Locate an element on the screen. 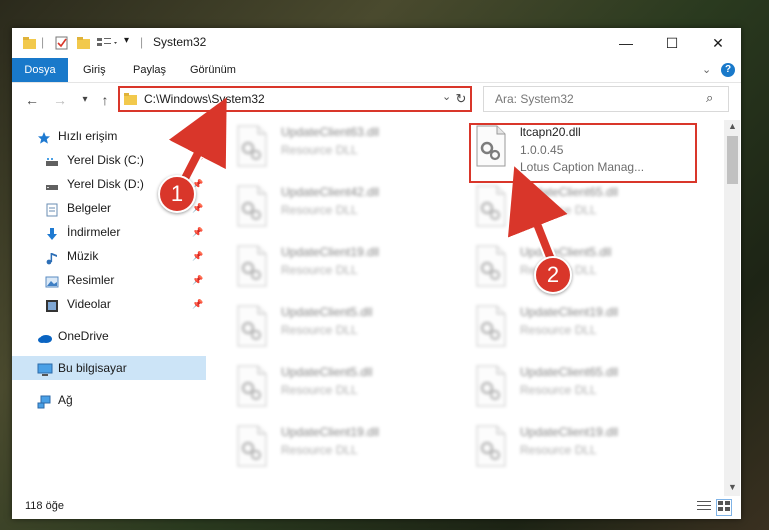 The height and width of the screenshot is (530, 769). sidebar-item-label: Belgeler is located at coordinates (89, 208).